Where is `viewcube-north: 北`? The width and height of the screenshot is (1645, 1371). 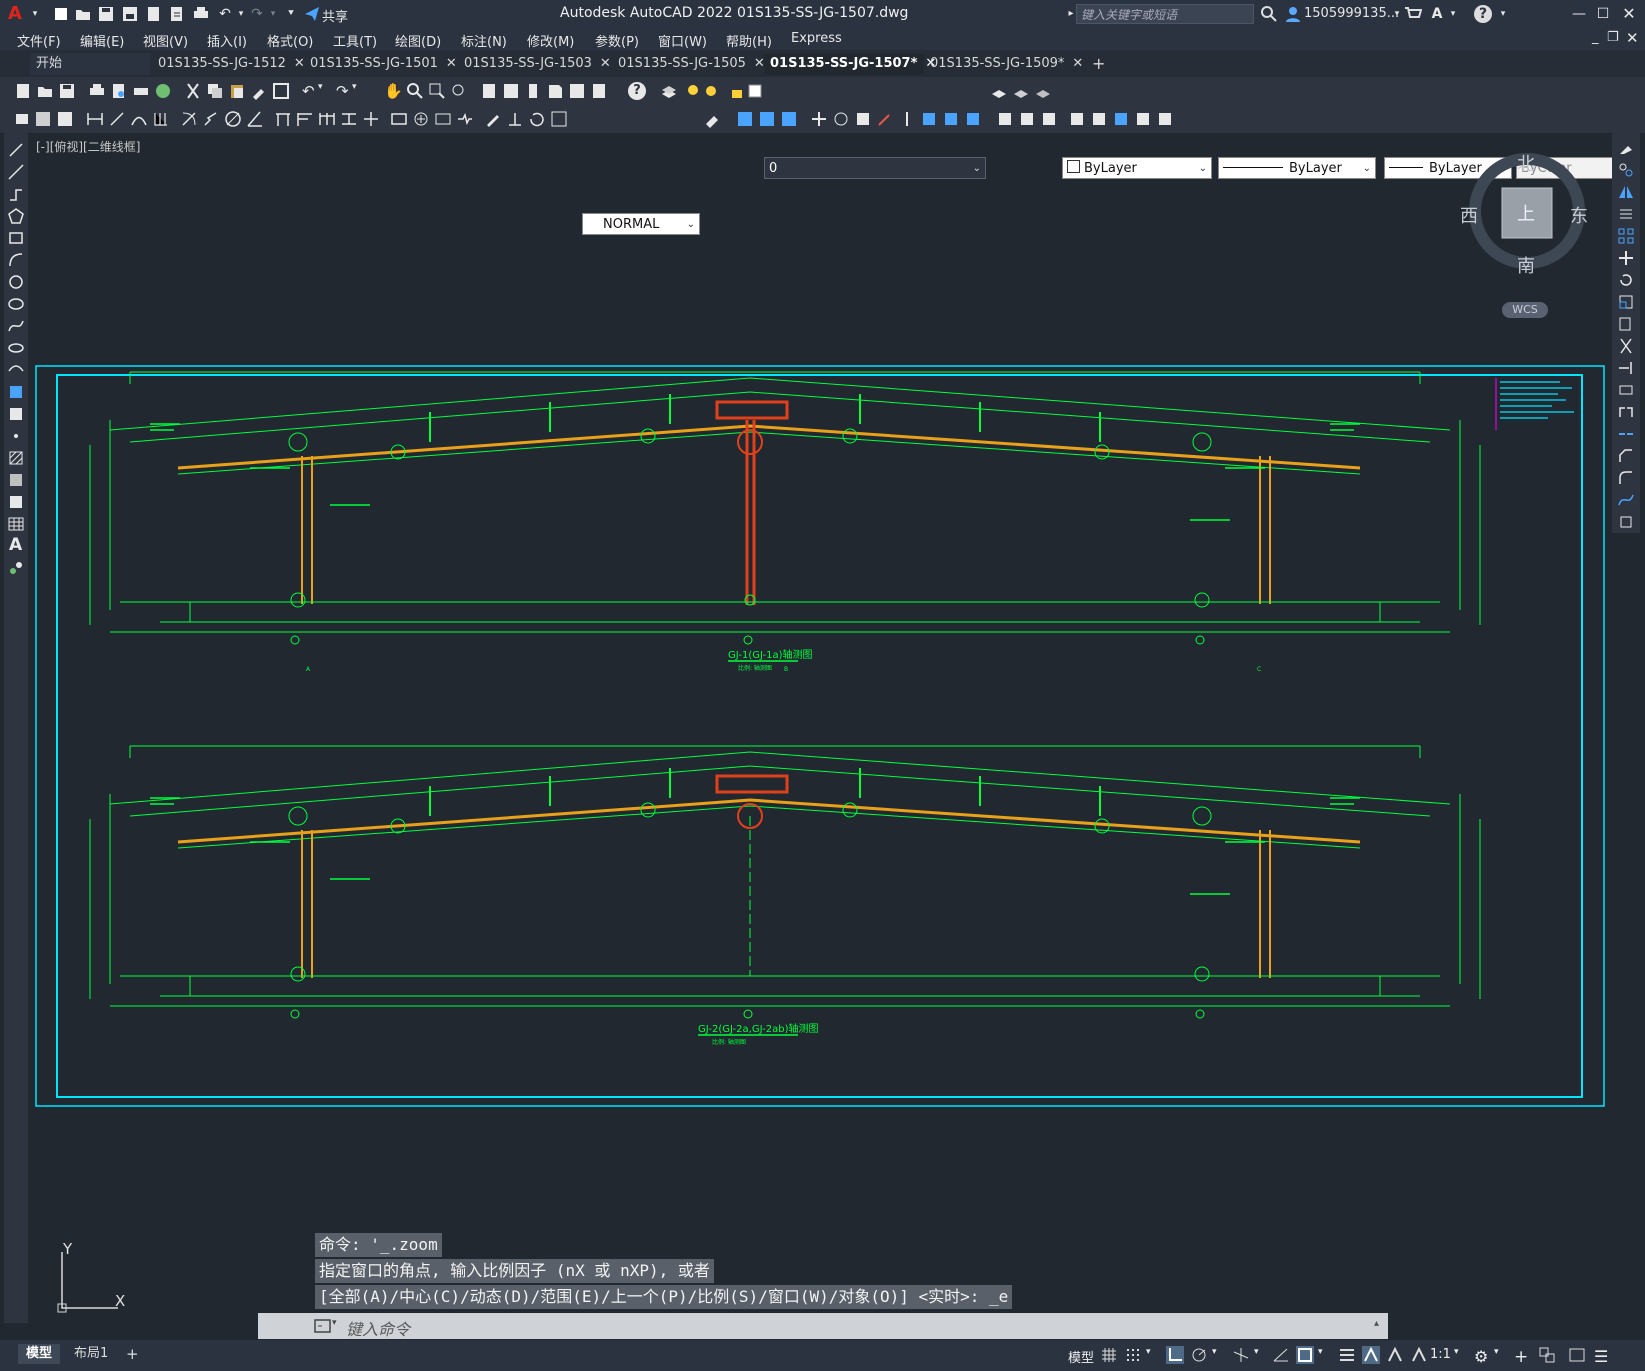 viewcube-north: 北 is located at coordinates (1526, 163).